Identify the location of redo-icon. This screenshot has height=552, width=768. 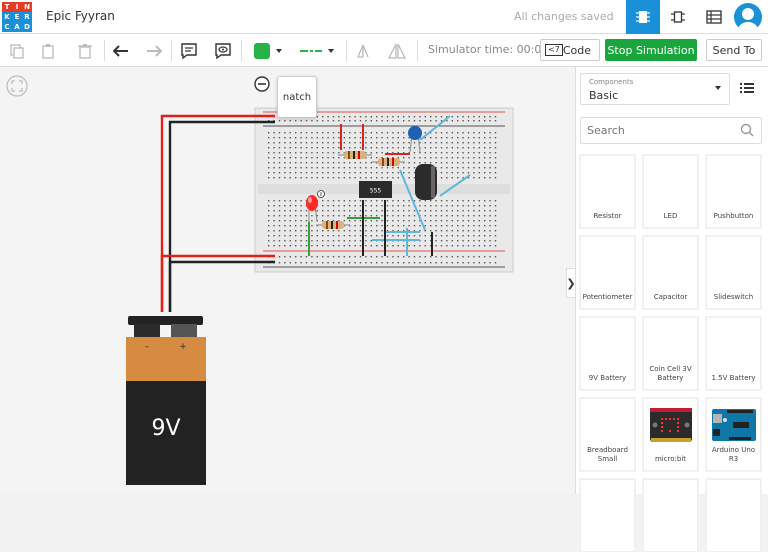
(154, 50).